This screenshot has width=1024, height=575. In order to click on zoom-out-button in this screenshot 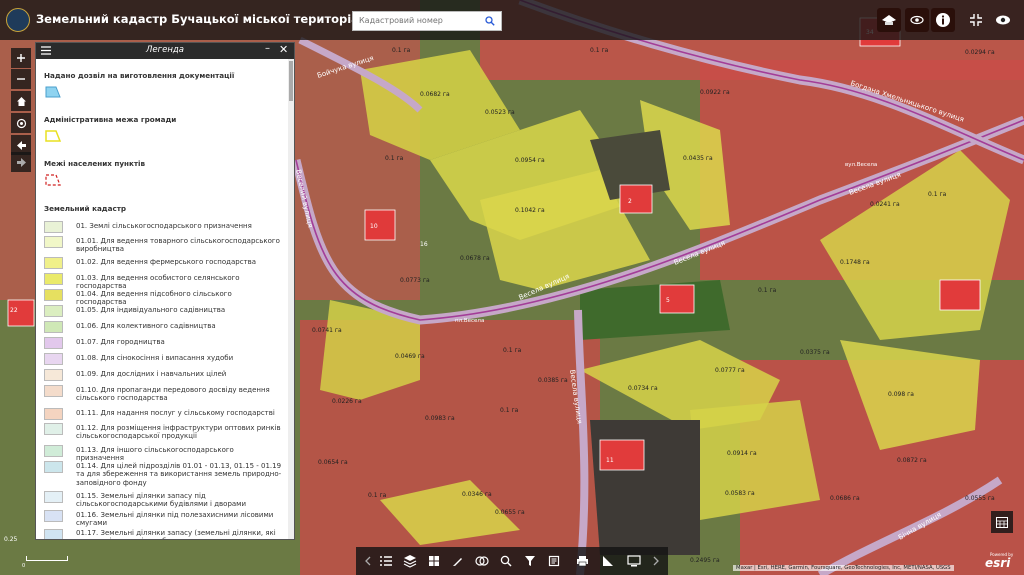, I will do `click(21, 79)`.